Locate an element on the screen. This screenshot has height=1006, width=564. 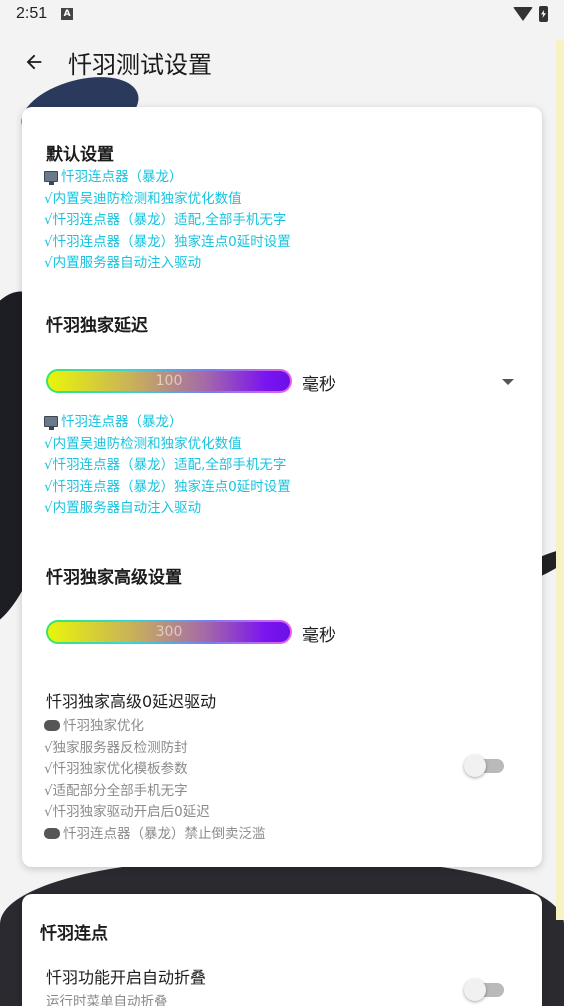
click-title: 忏羽连点 is located at coordinates (74, 934).